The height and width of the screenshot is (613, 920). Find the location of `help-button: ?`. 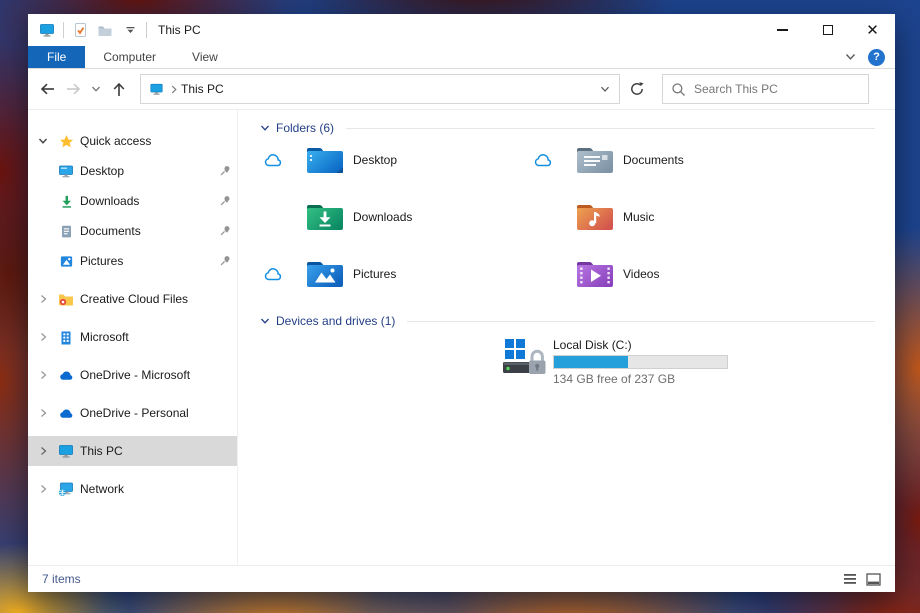

help-button: ? is located at coordinates (876, 57).